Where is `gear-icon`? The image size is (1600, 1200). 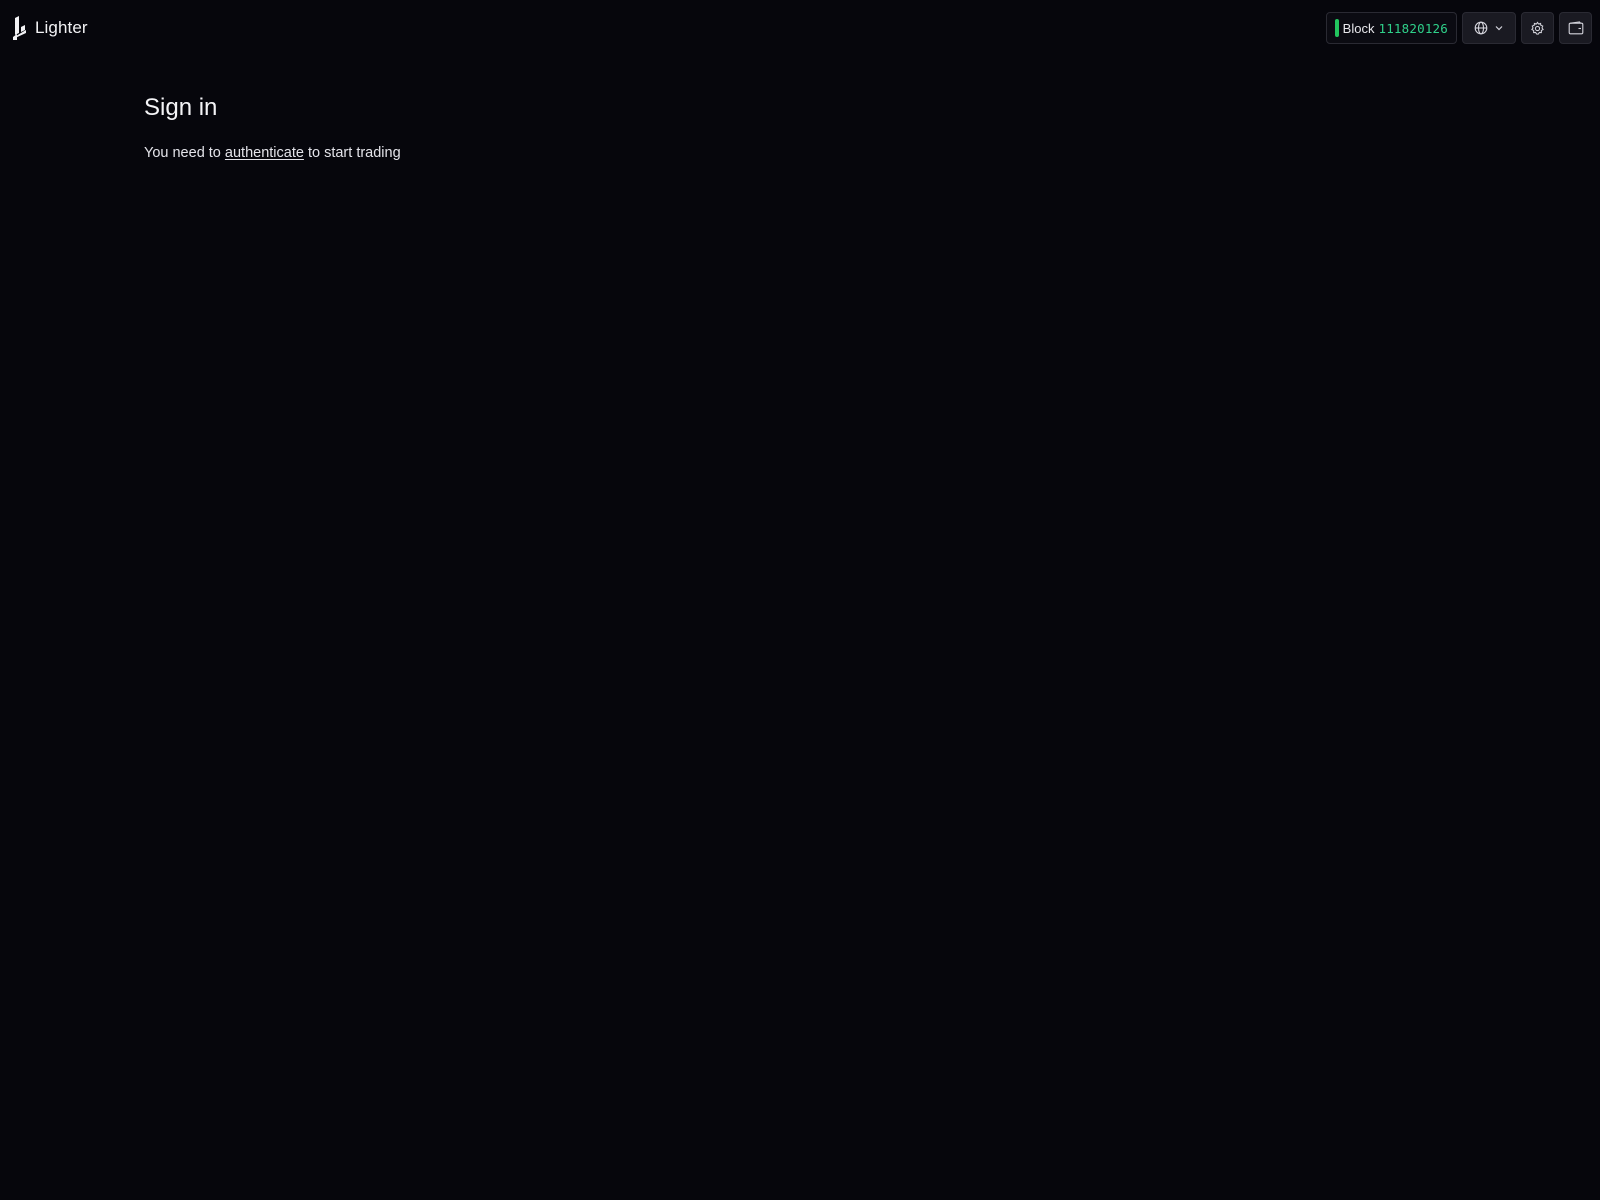
gear-icon is located at coordinates (1537, 28).